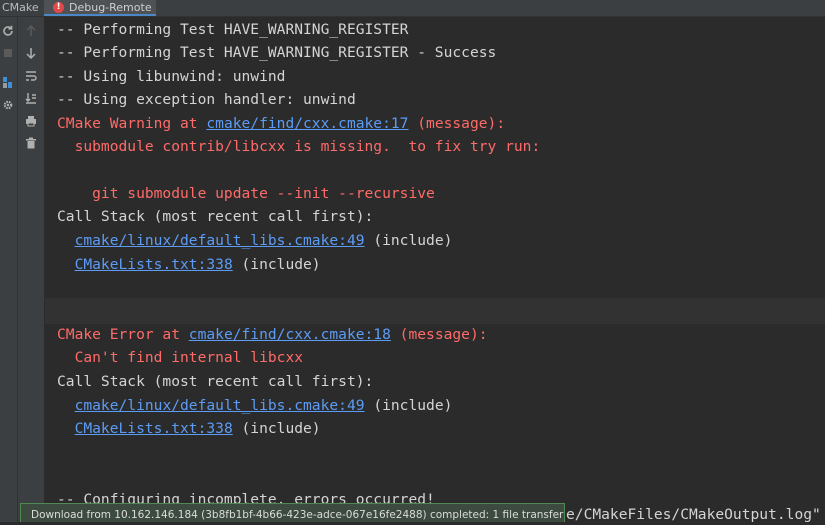 The image size is (825, 525). Describe the element at coordinates (9, 269) in the screenshot. I see `console-toolbar-primary` at that location.